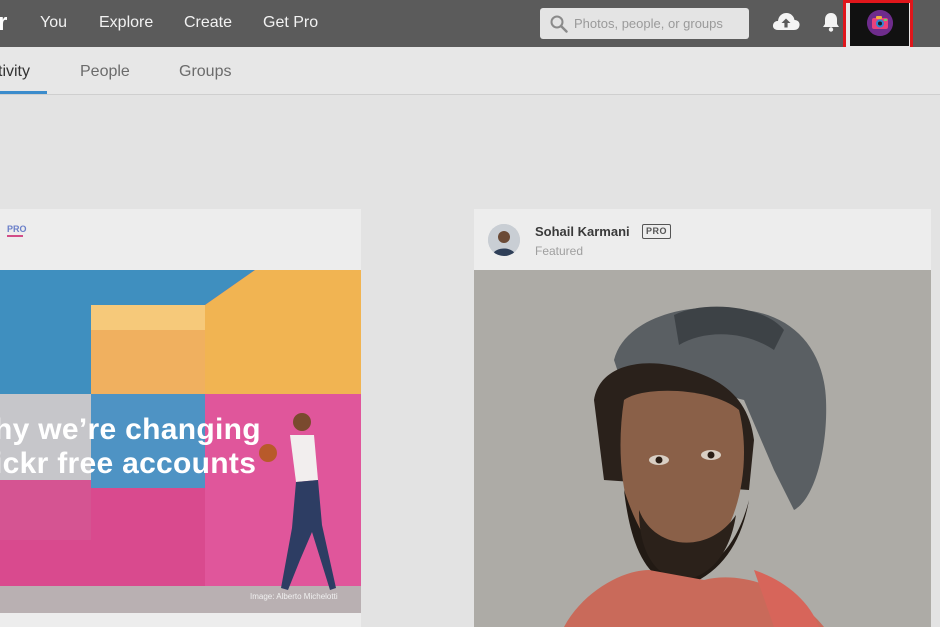 Image resolution: width=940 pixels, height=627 pixels. I want to click on photo-credit: Image: Alberto Michelotti, so click(294, 596).